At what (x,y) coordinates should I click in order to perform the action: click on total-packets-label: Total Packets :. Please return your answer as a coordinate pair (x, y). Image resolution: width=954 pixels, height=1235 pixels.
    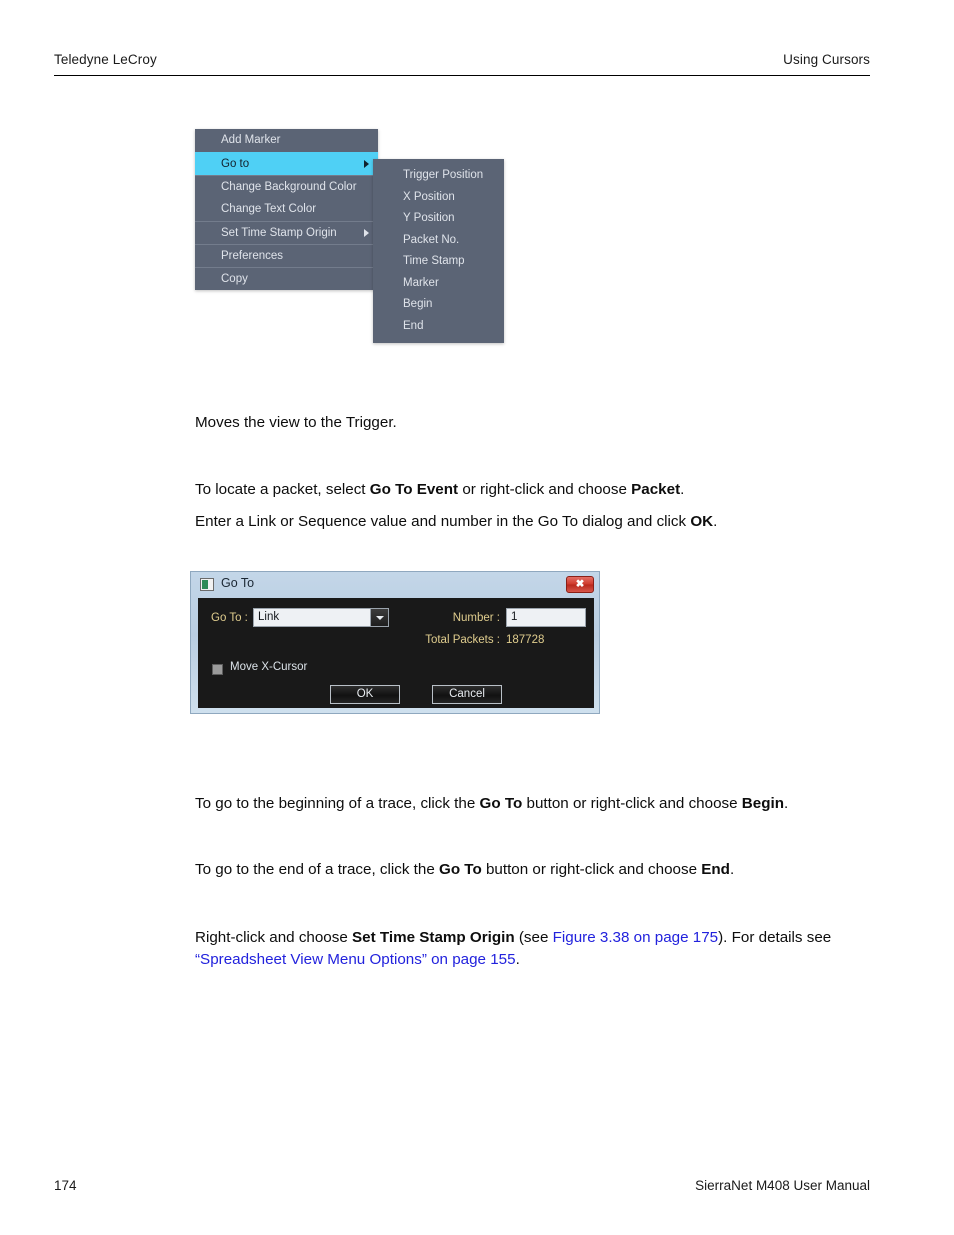
    Looking at the image, I should click on (462, 640).